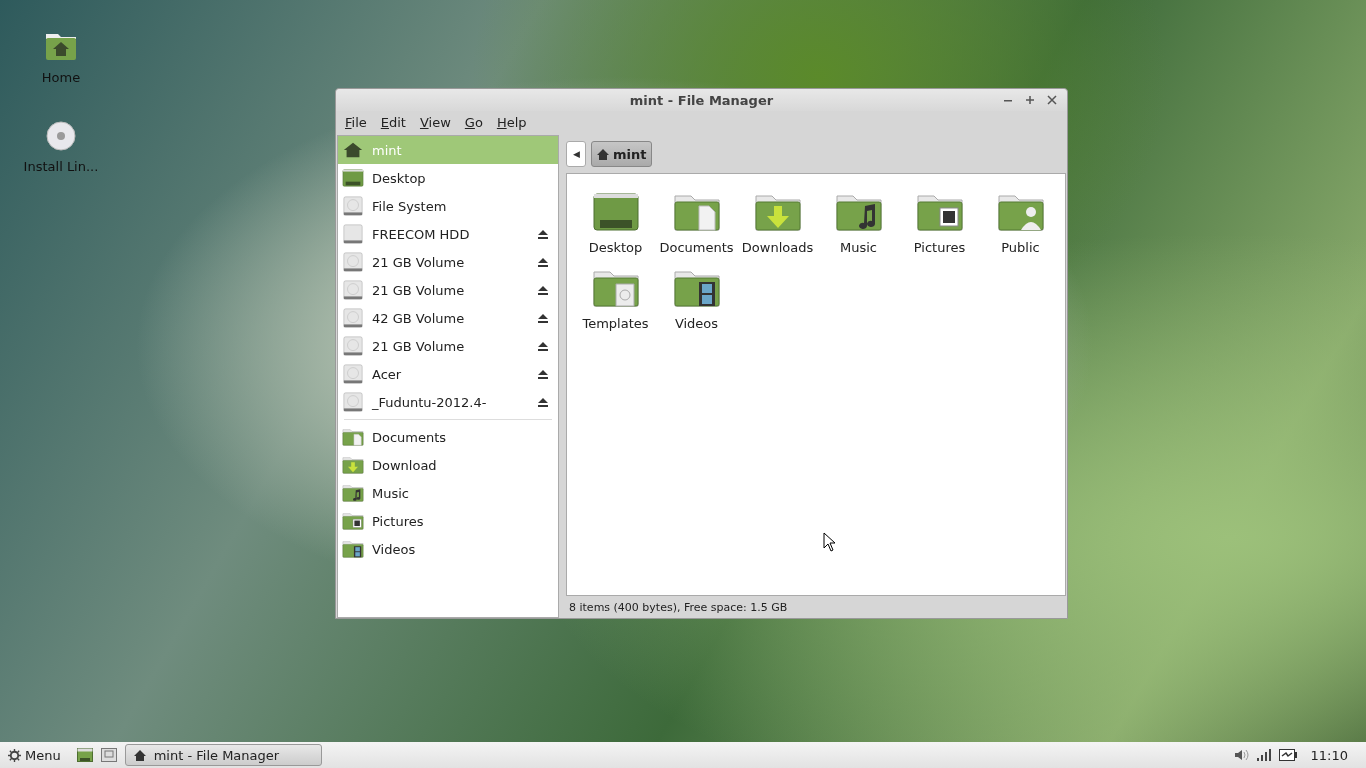 The height and width of the screenshot is (768, 1366). Describe the element at coordinates (511, 122) in the screenshot. I see `menu-item: Help` at that location.